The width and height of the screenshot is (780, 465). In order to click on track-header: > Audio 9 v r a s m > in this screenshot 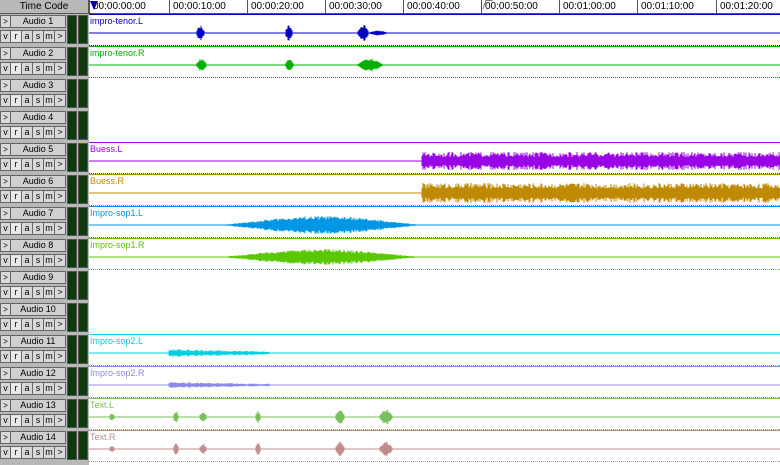, I will do `click(44, 286)`.